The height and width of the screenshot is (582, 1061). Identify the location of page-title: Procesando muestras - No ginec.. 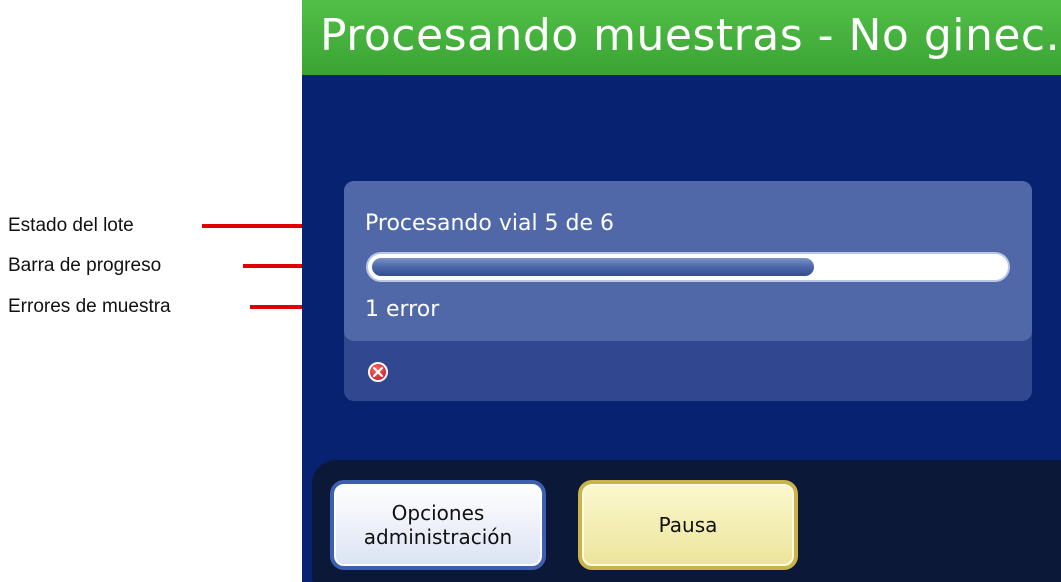
(690, 35).